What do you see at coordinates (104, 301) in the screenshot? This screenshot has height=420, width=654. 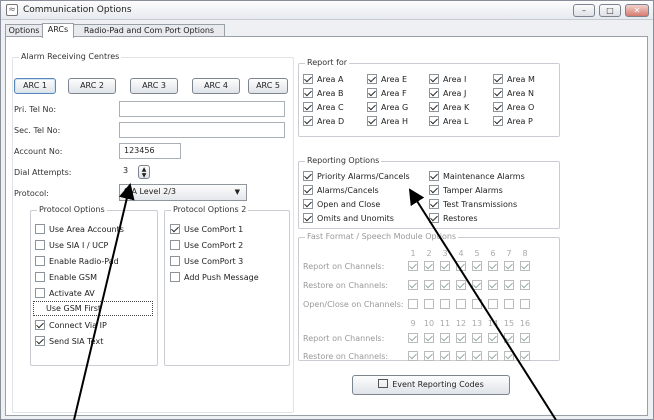 I see `arrow-to-account-number` at bounding box center [104, 301].